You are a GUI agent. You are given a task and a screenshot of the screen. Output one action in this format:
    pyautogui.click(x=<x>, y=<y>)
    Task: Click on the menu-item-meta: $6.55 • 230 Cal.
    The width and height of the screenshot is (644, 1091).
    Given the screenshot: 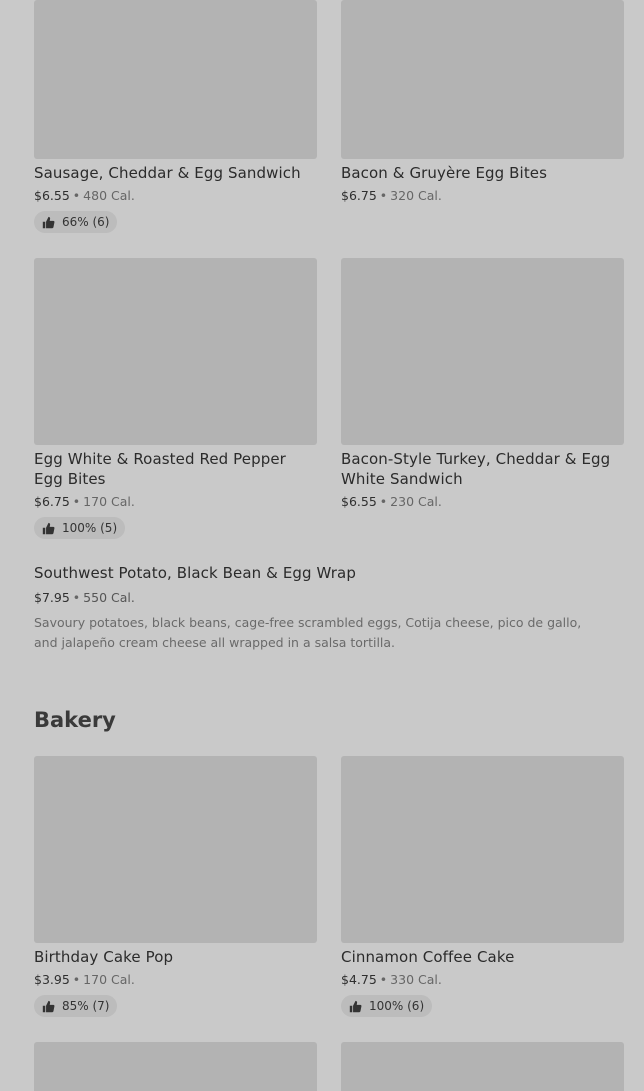 What is the action you would take?
    pyautogui.click(x=391, y=502)
    